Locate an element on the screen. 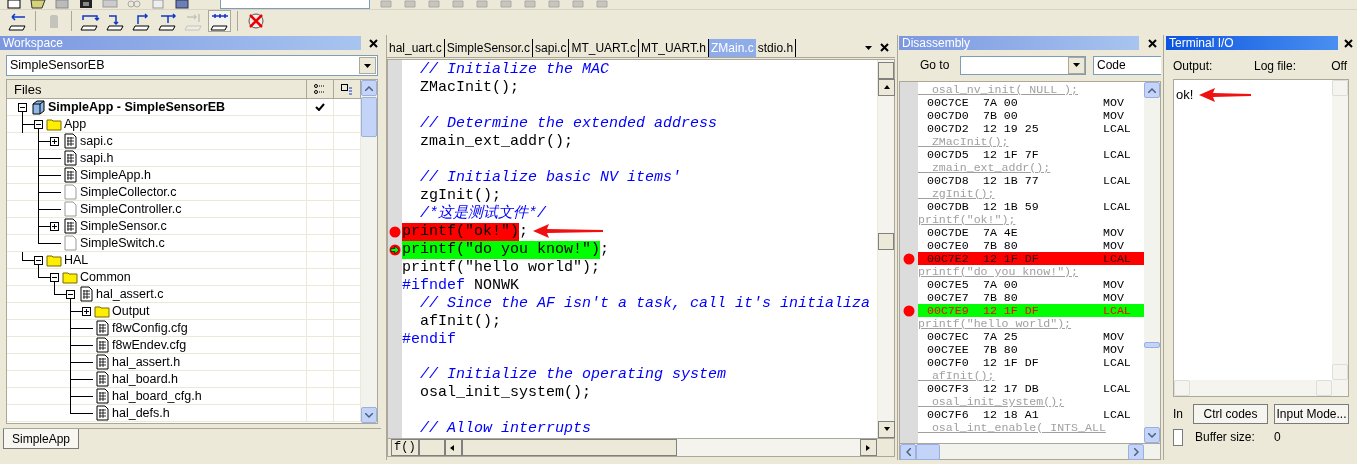 Image resolution: width=1357 pixels, height=464 pixels. down-arrow-icon is located at coordinates (886, 429).